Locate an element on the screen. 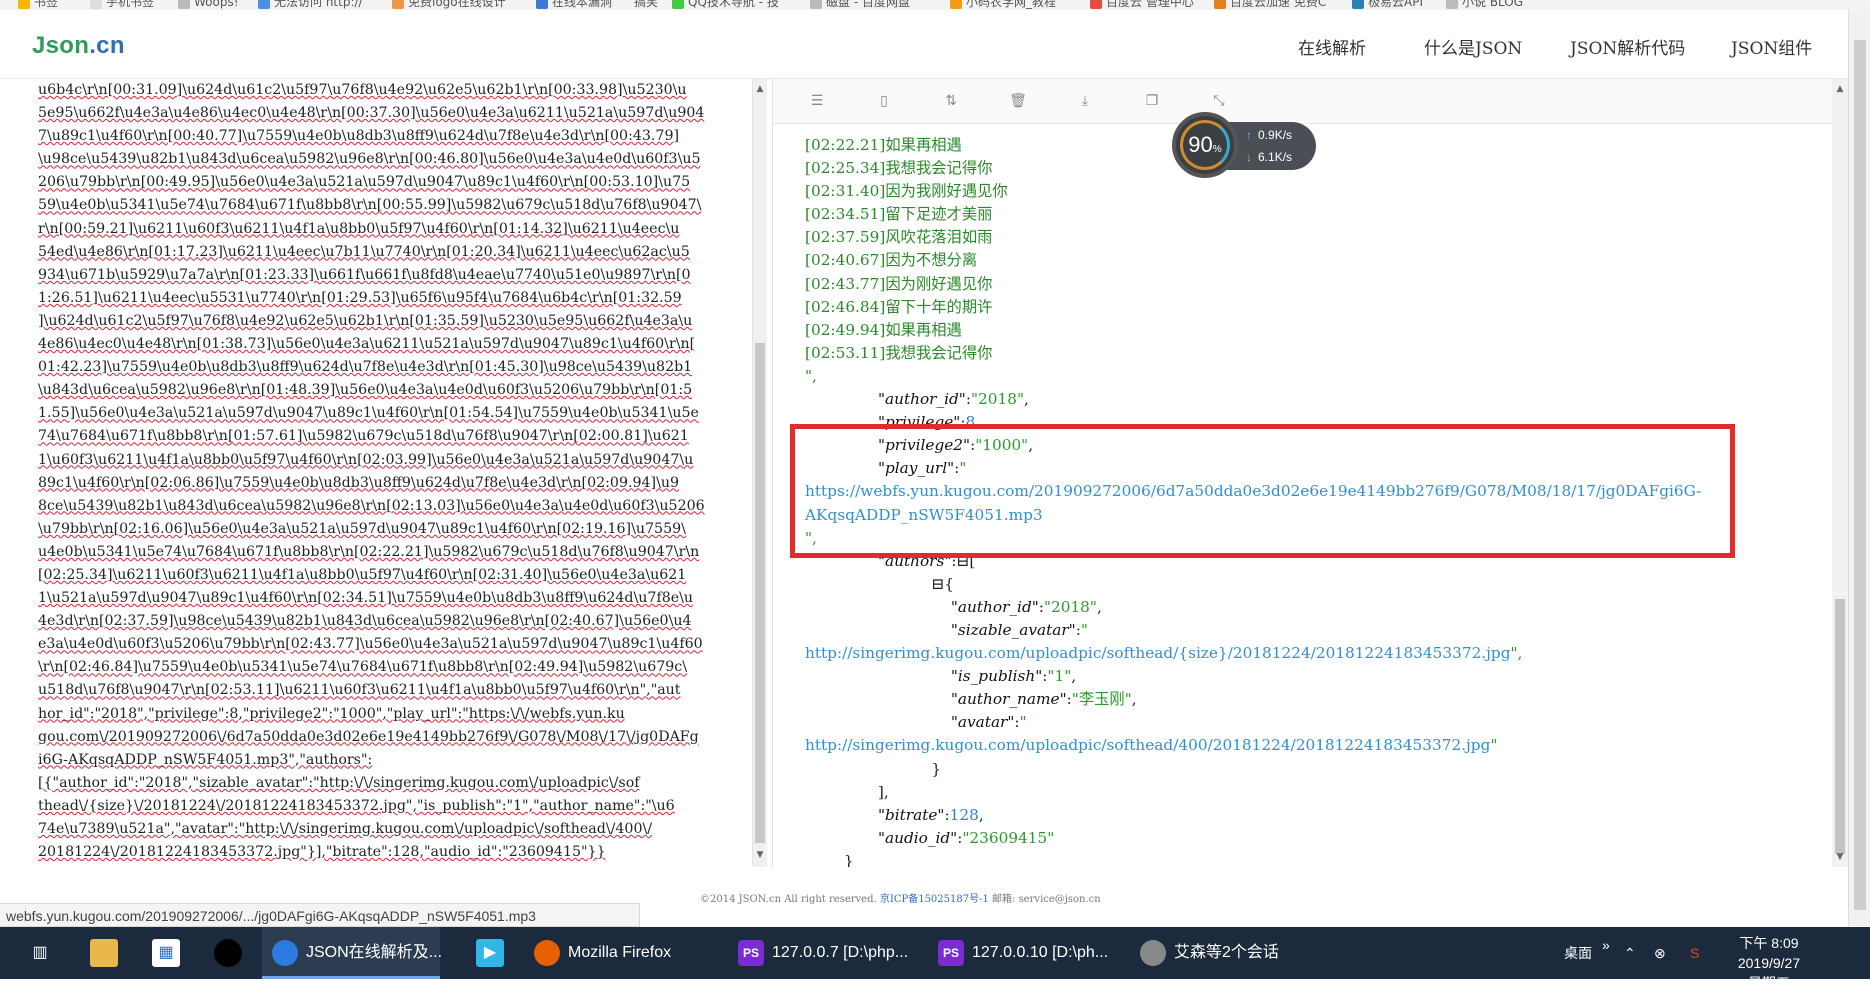 Image resolution: width=1870 pixels, height=993 pixels. string-close-quote: ", is located at coordinates (811, 537).